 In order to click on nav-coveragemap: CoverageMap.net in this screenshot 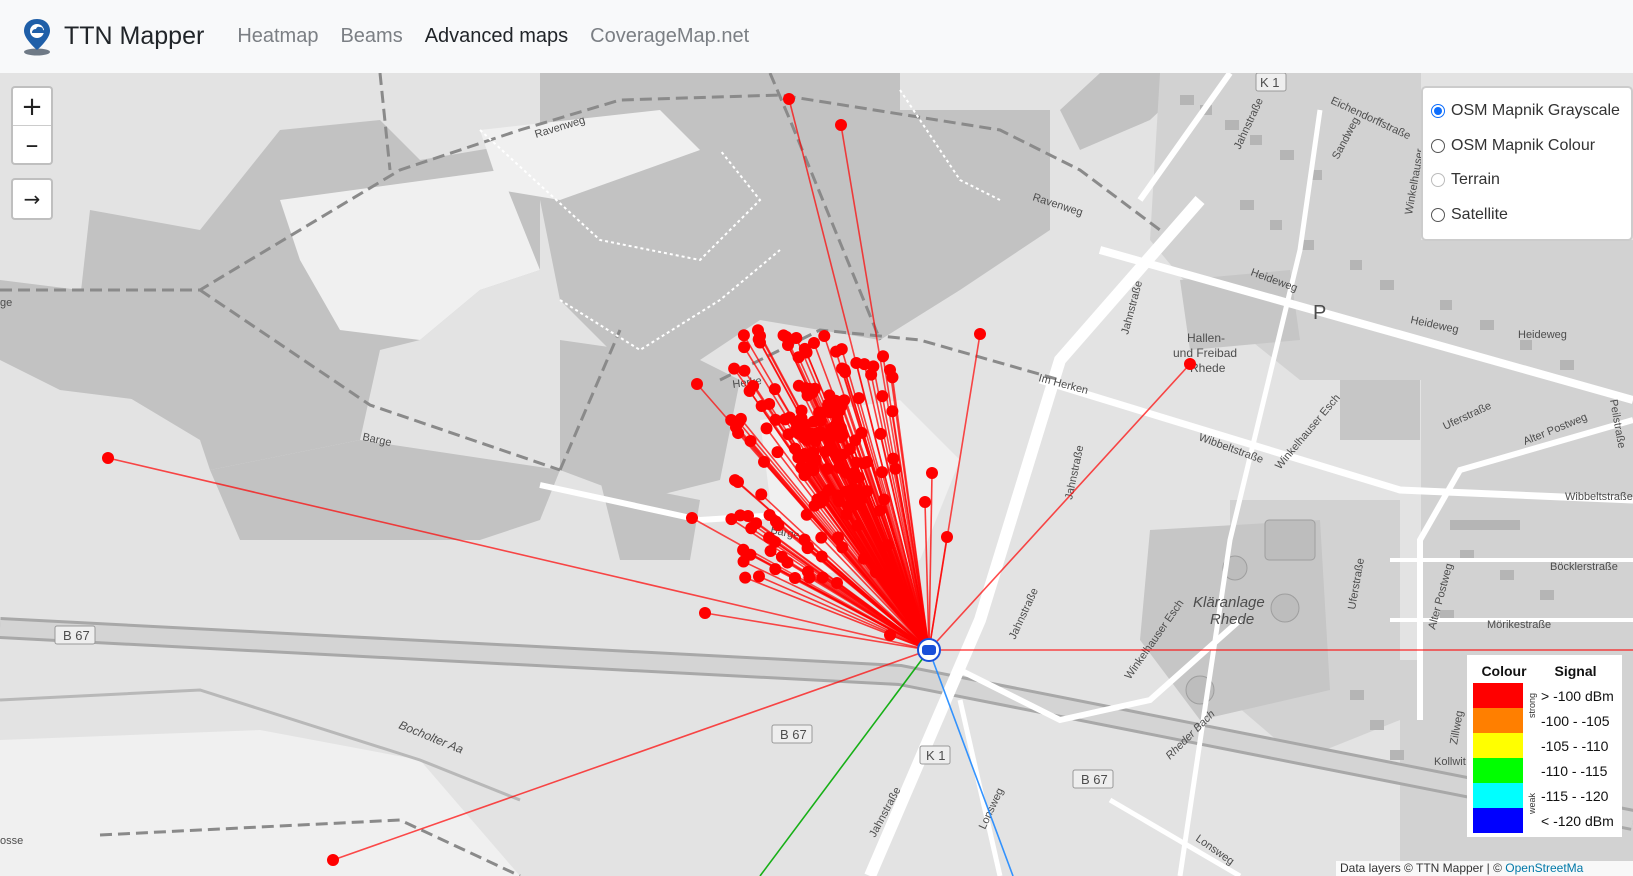, I will do `click(669, 36)`.